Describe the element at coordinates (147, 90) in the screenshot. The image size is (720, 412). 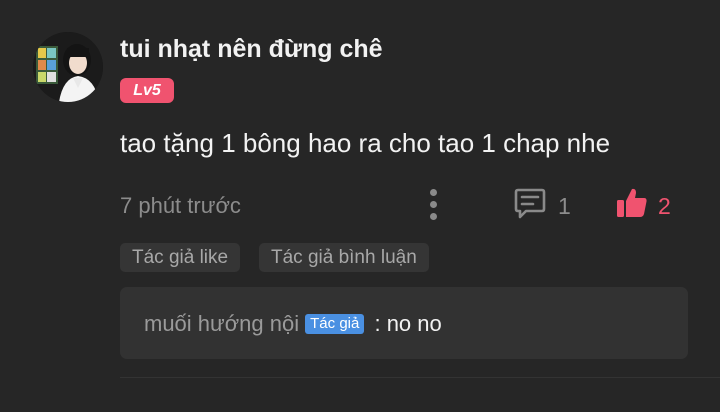
I see `level-badge: Lv5` at that location.